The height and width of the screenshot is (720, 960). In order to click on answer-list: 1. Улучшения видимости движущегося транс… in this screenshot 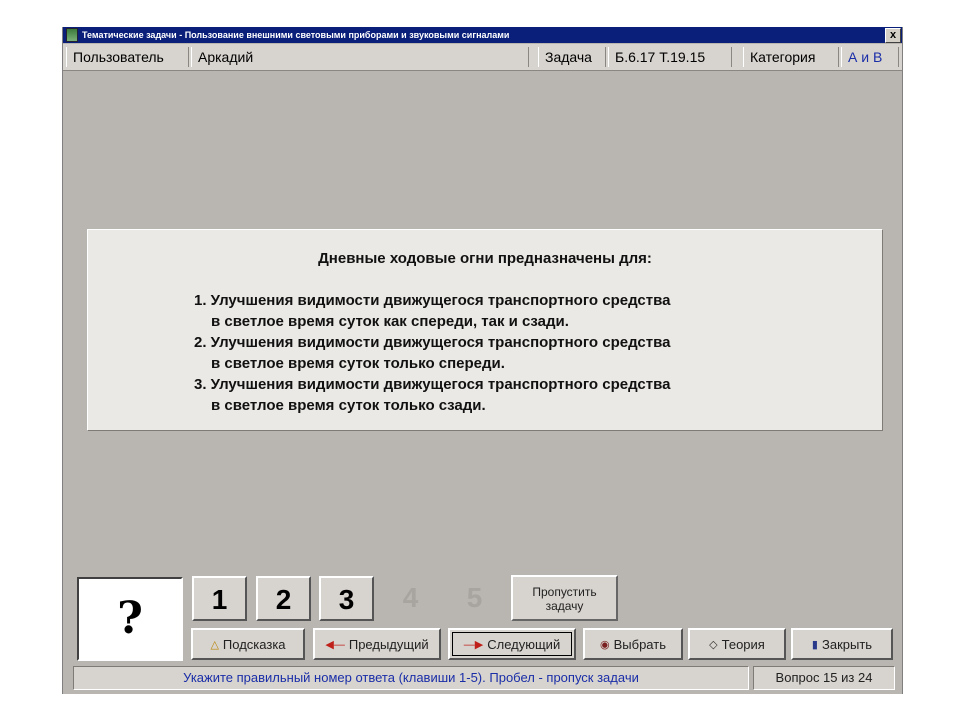, I will do `click(432, 353)`.